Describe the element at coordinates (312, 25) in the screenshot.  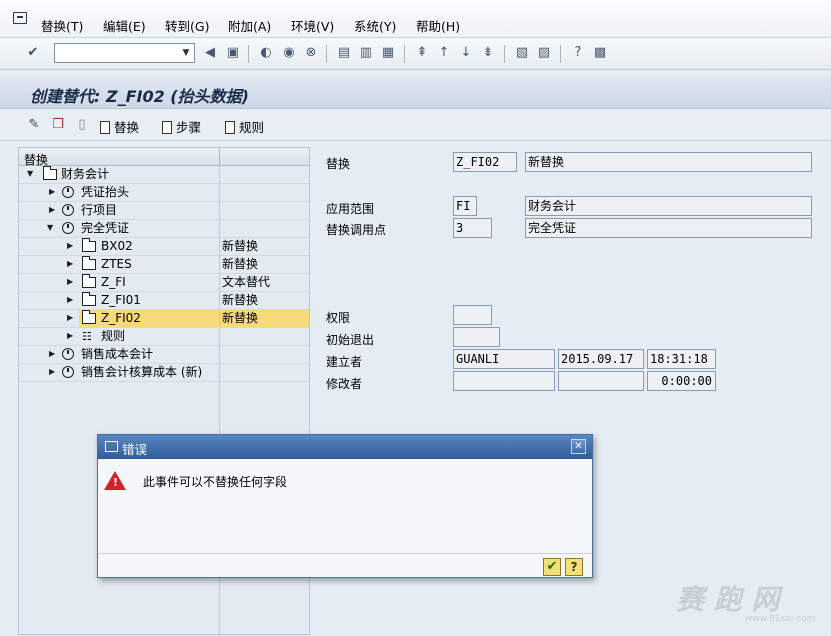
I see `menu-environment: 环境(V)` at that location.